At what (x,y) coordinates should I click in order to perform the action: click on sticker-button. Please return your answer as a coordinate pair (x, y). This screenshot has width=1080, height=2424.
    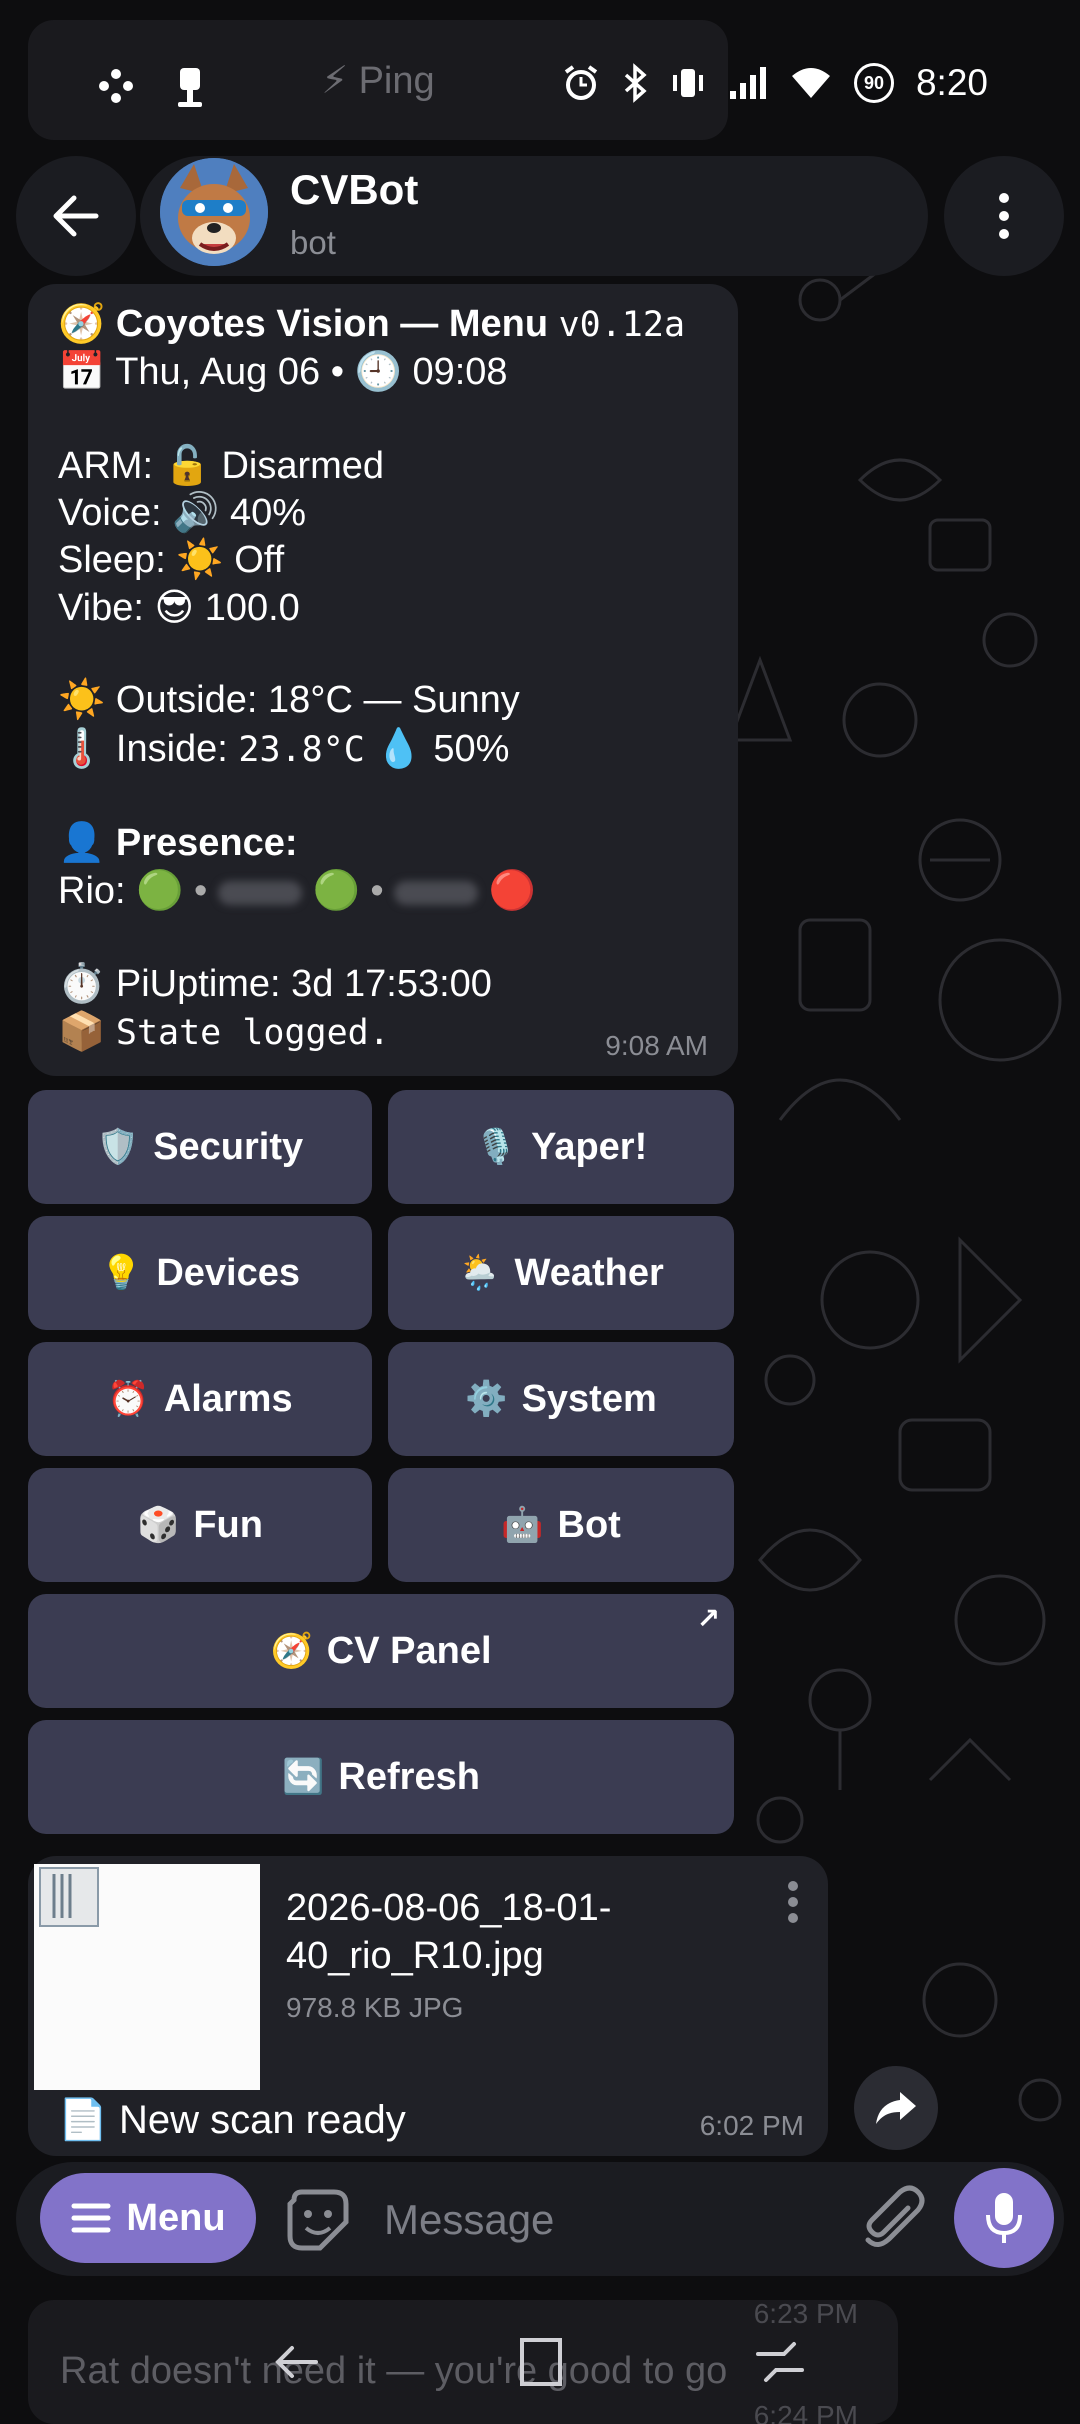
    Looking at the image, I should click on (318, 2220).